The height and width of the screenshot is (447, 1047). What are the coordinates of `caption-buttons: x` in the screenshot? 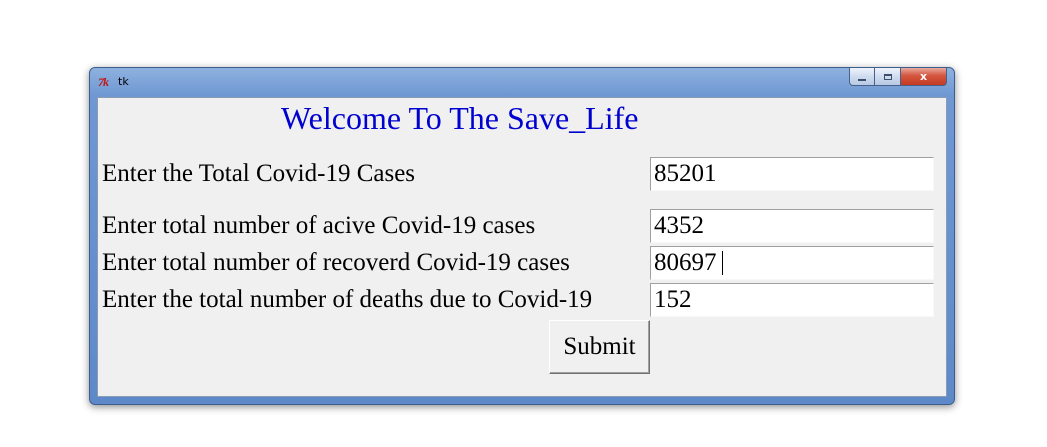 It's located at (898, 77).